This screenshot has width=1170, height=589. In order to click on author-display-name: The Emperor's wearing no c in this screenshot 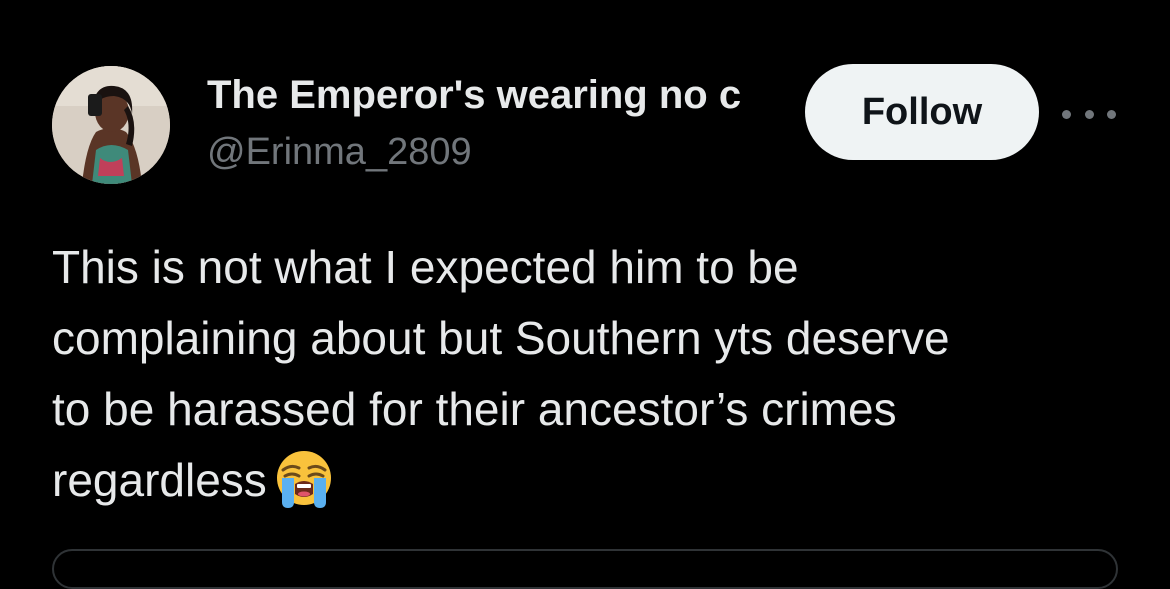, I will do `click(497, 95)`.